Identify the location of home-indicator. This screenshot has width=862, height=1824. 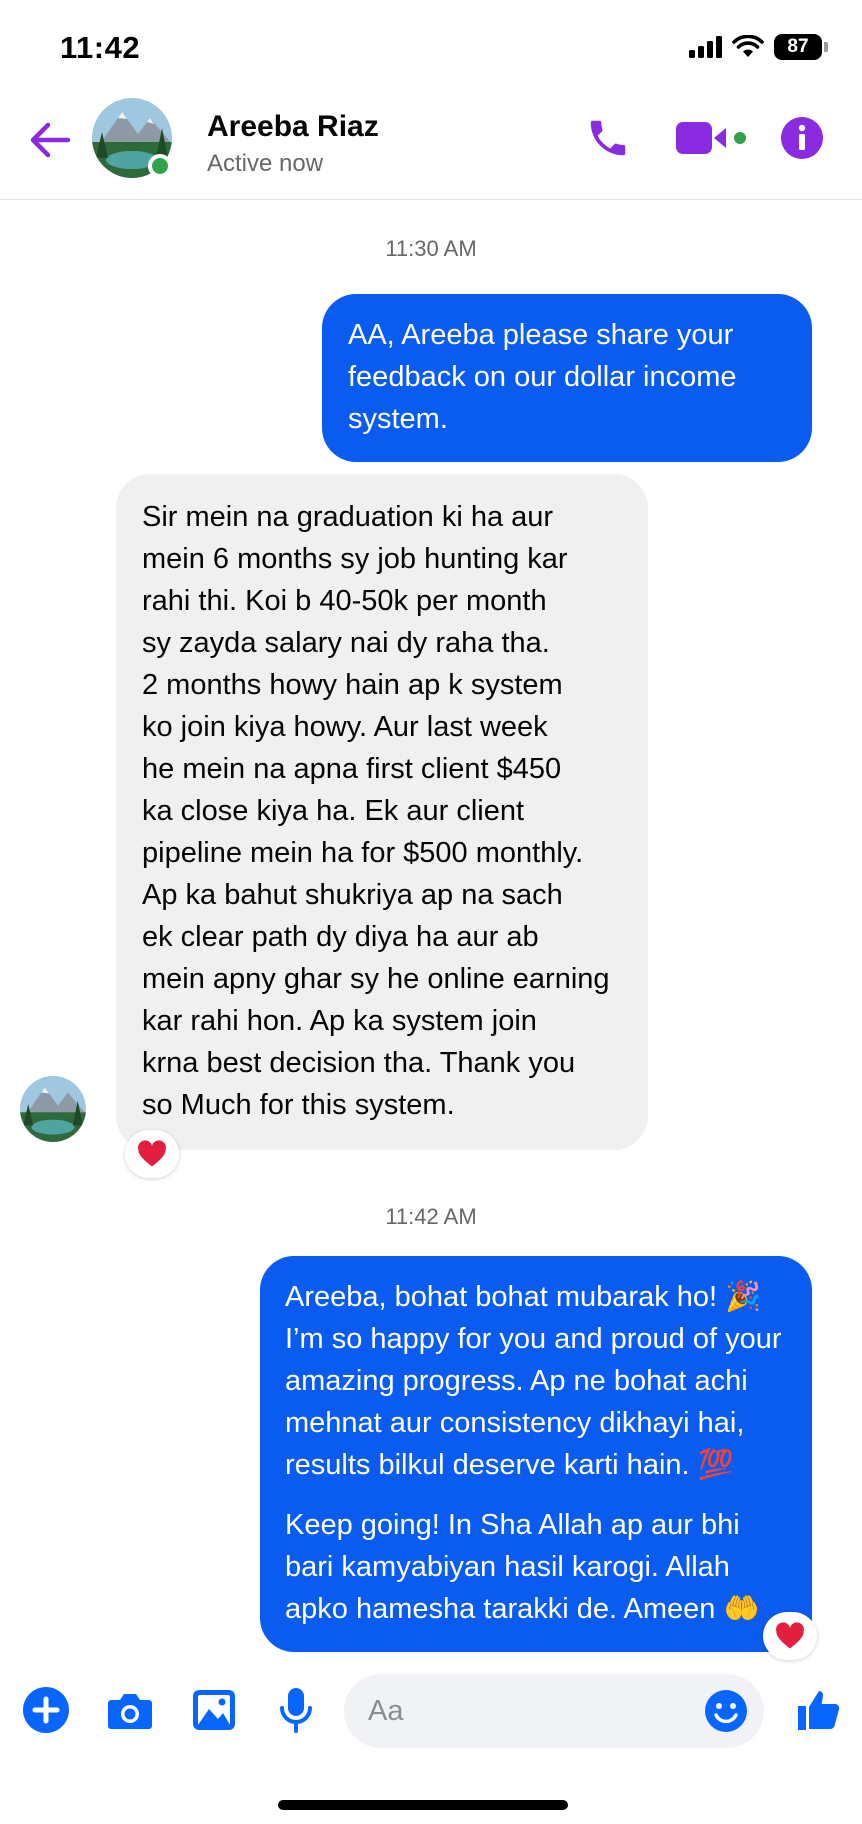
(423, 1805).